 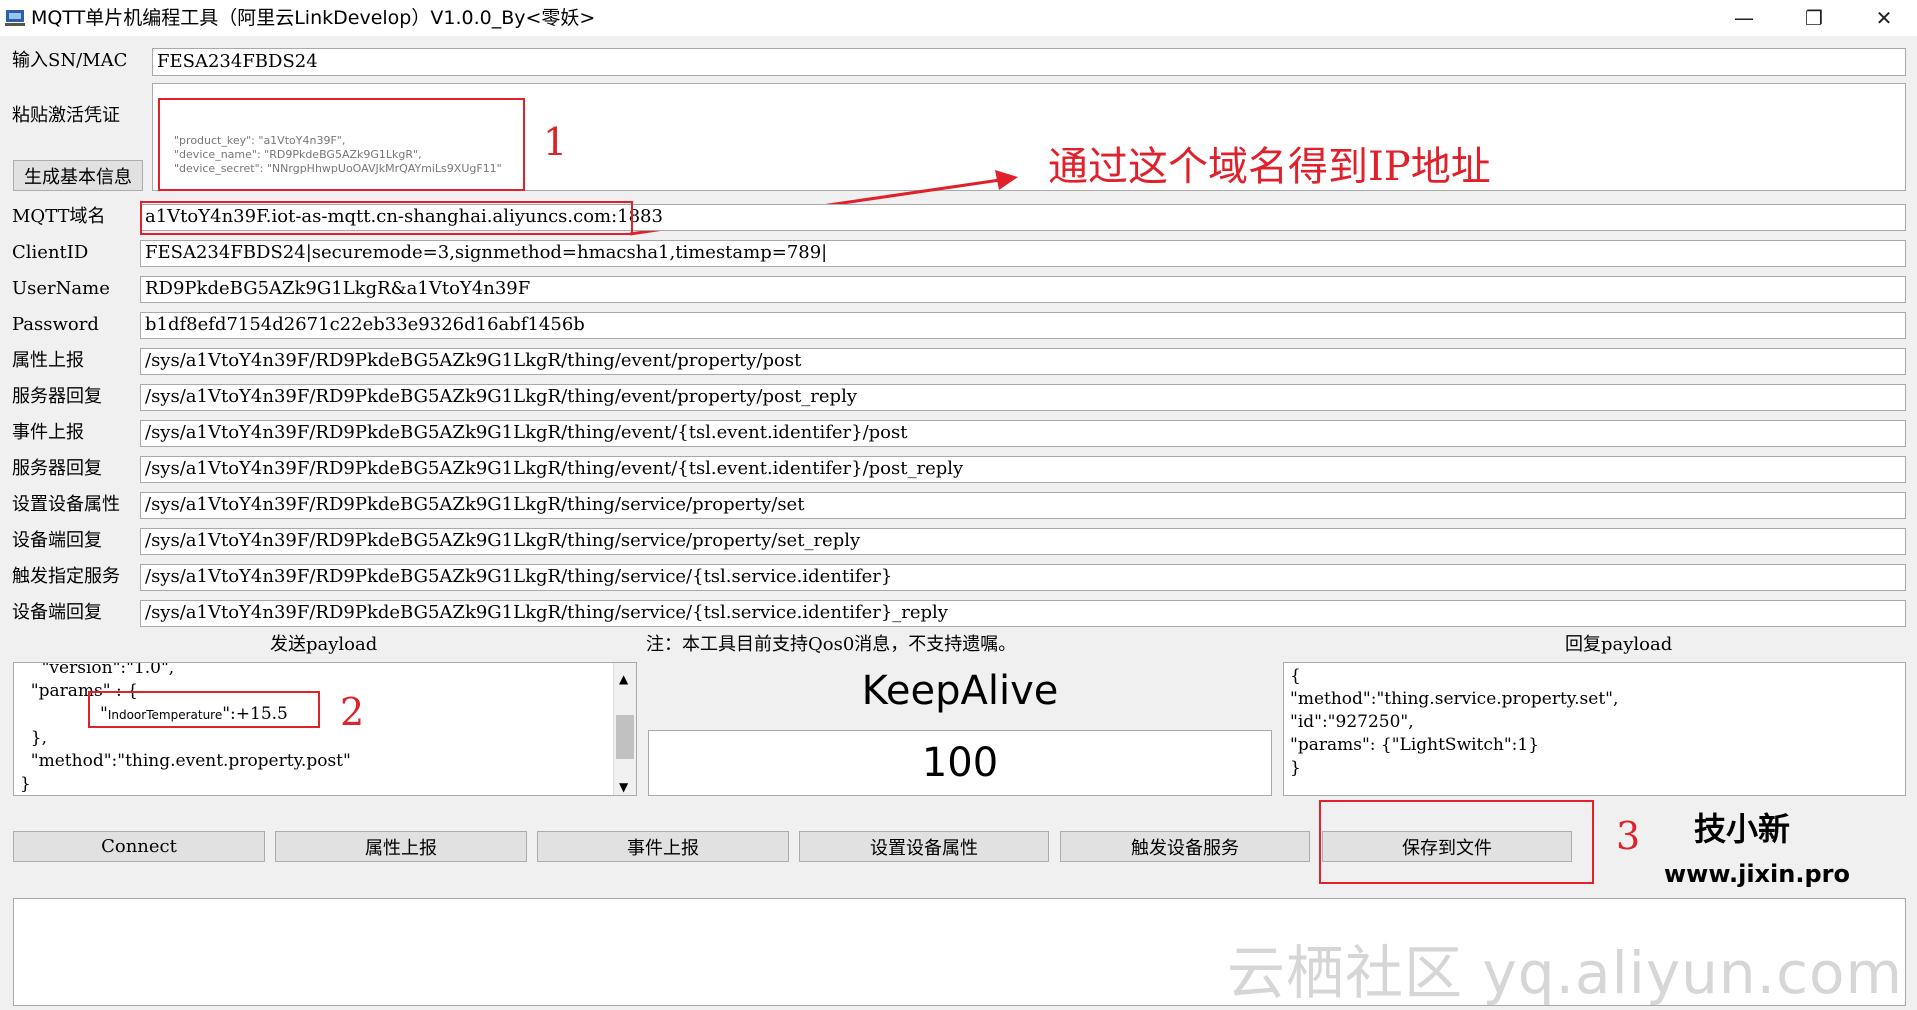 I want to click on annotation-domain-text: 通过这个域名得到IP地址, so click(x=1269, y=167).